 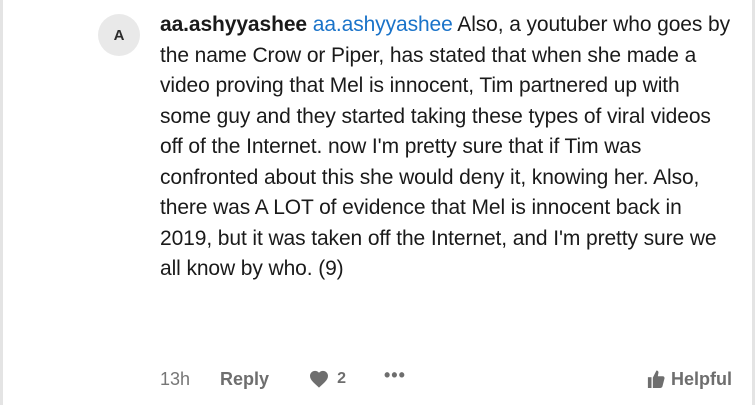 I want to click on comment-username: aa.ashyyashee, so click(x=233, y=24).